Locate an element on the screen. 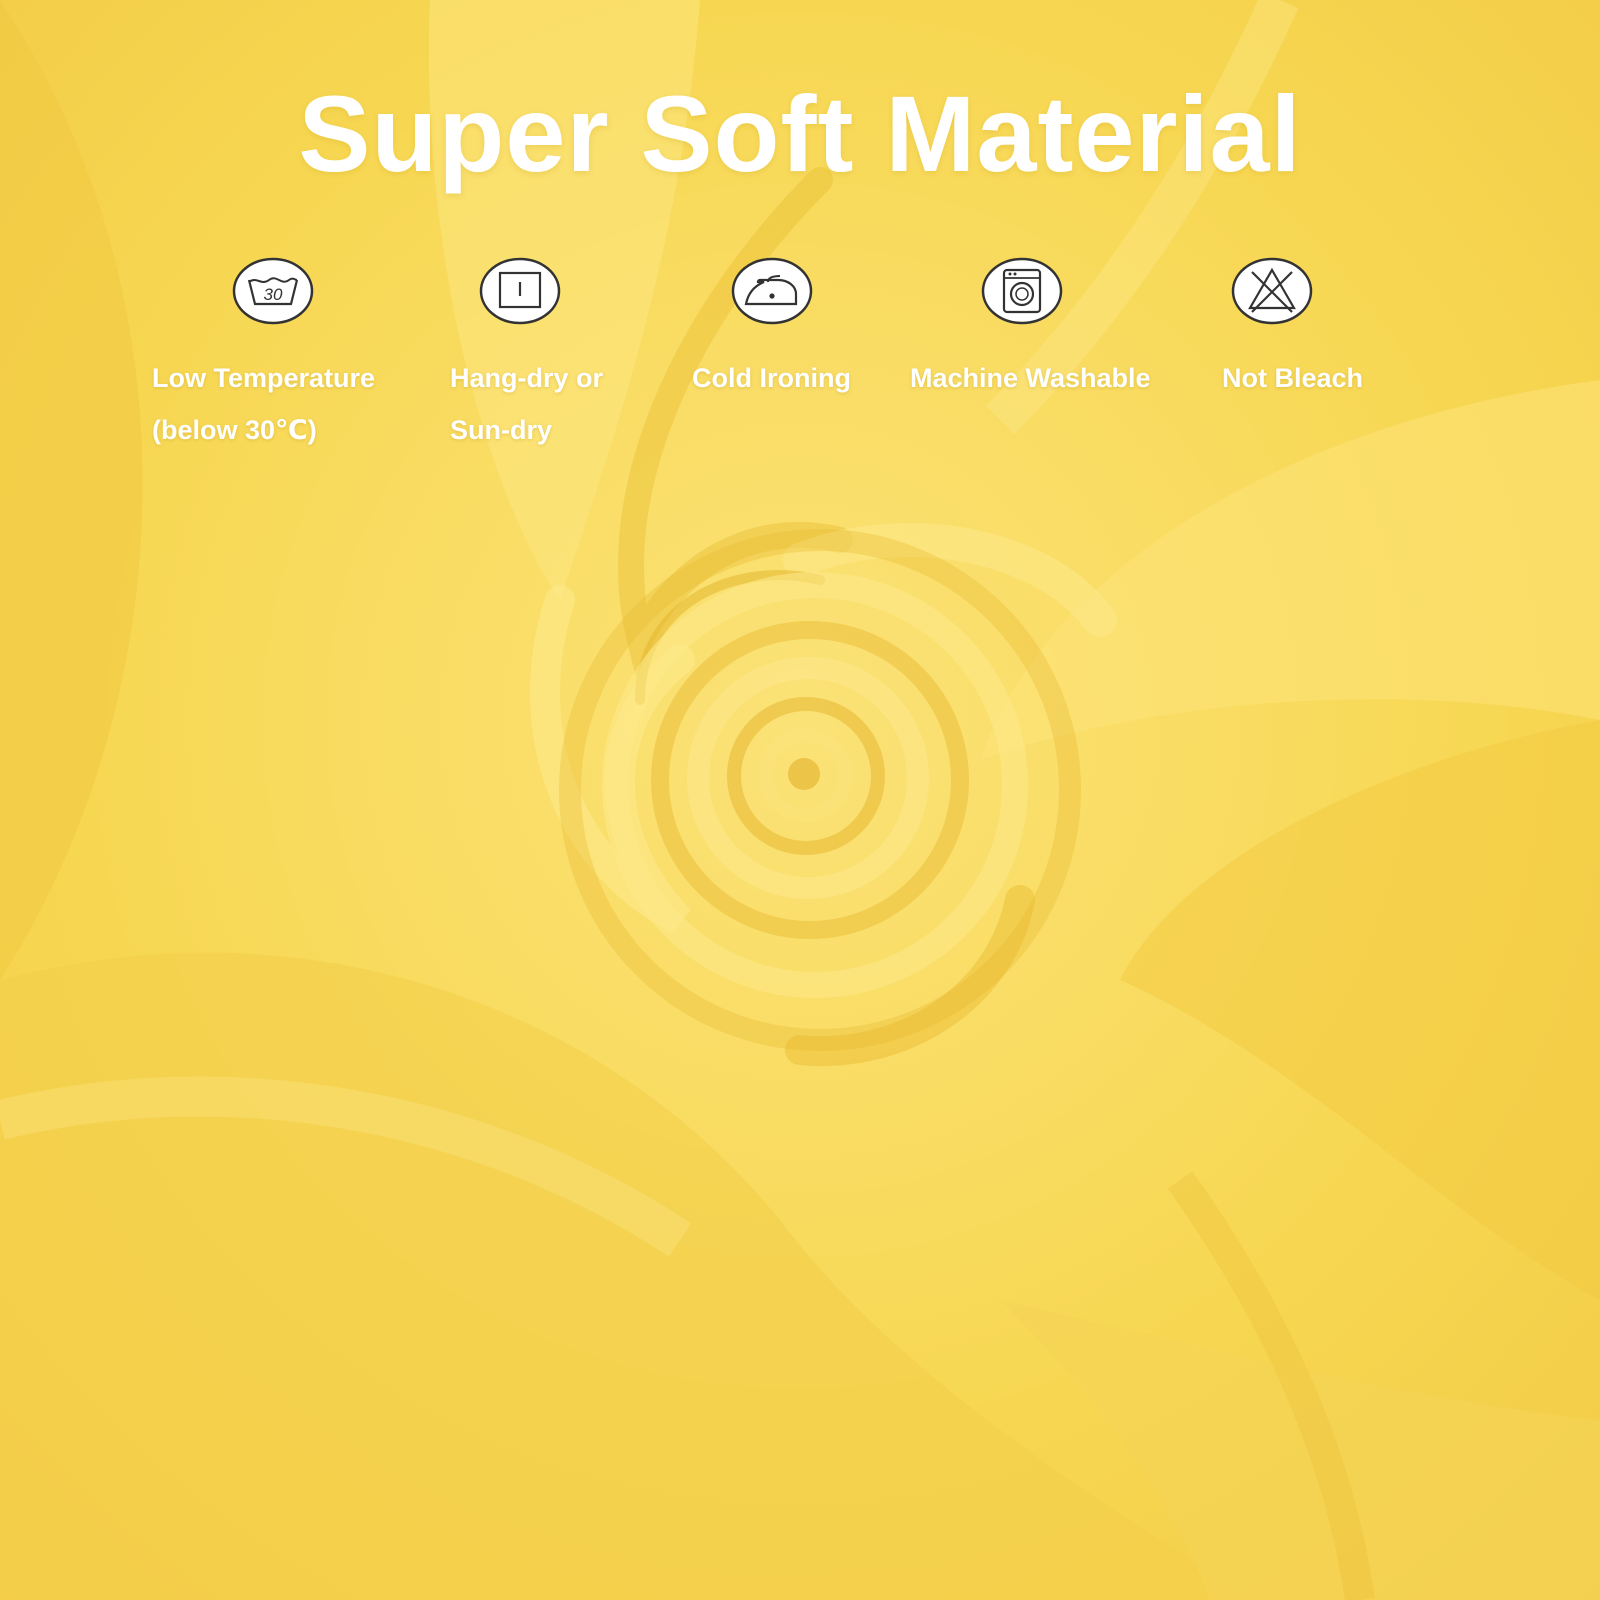 The image size is (1600, 1600). care-label-line: Not Bleach is located at coordinates (1293, 378).